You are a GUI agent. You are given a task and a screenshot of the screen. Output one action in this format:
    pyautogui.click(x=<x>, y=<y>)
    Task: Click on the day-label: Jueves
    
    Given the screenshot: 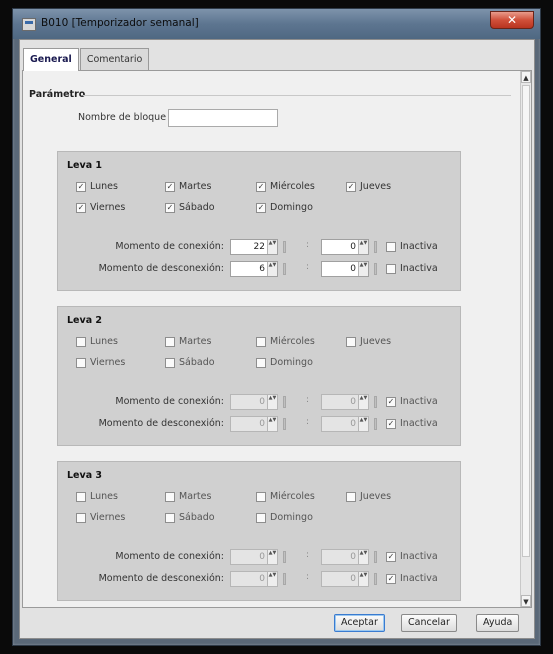 What is the action you would take?
    pyautogui.click(x=376, y=186)
    